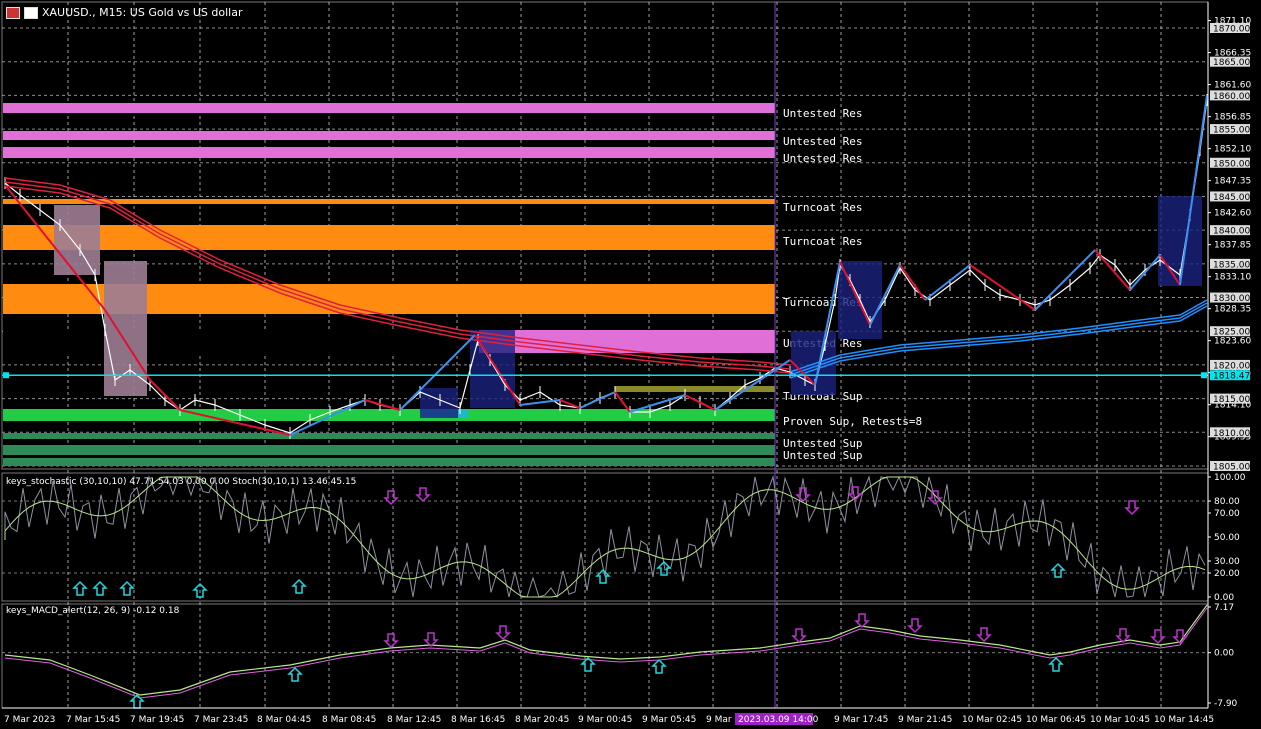 Image resolution: width=1261 pixels, height=729 pixels. Describe the element at coordinates (142, 12) in the screenshot. I see `symbol-title: XAUUSD., M15: US Gold vs US dollar` at that location.